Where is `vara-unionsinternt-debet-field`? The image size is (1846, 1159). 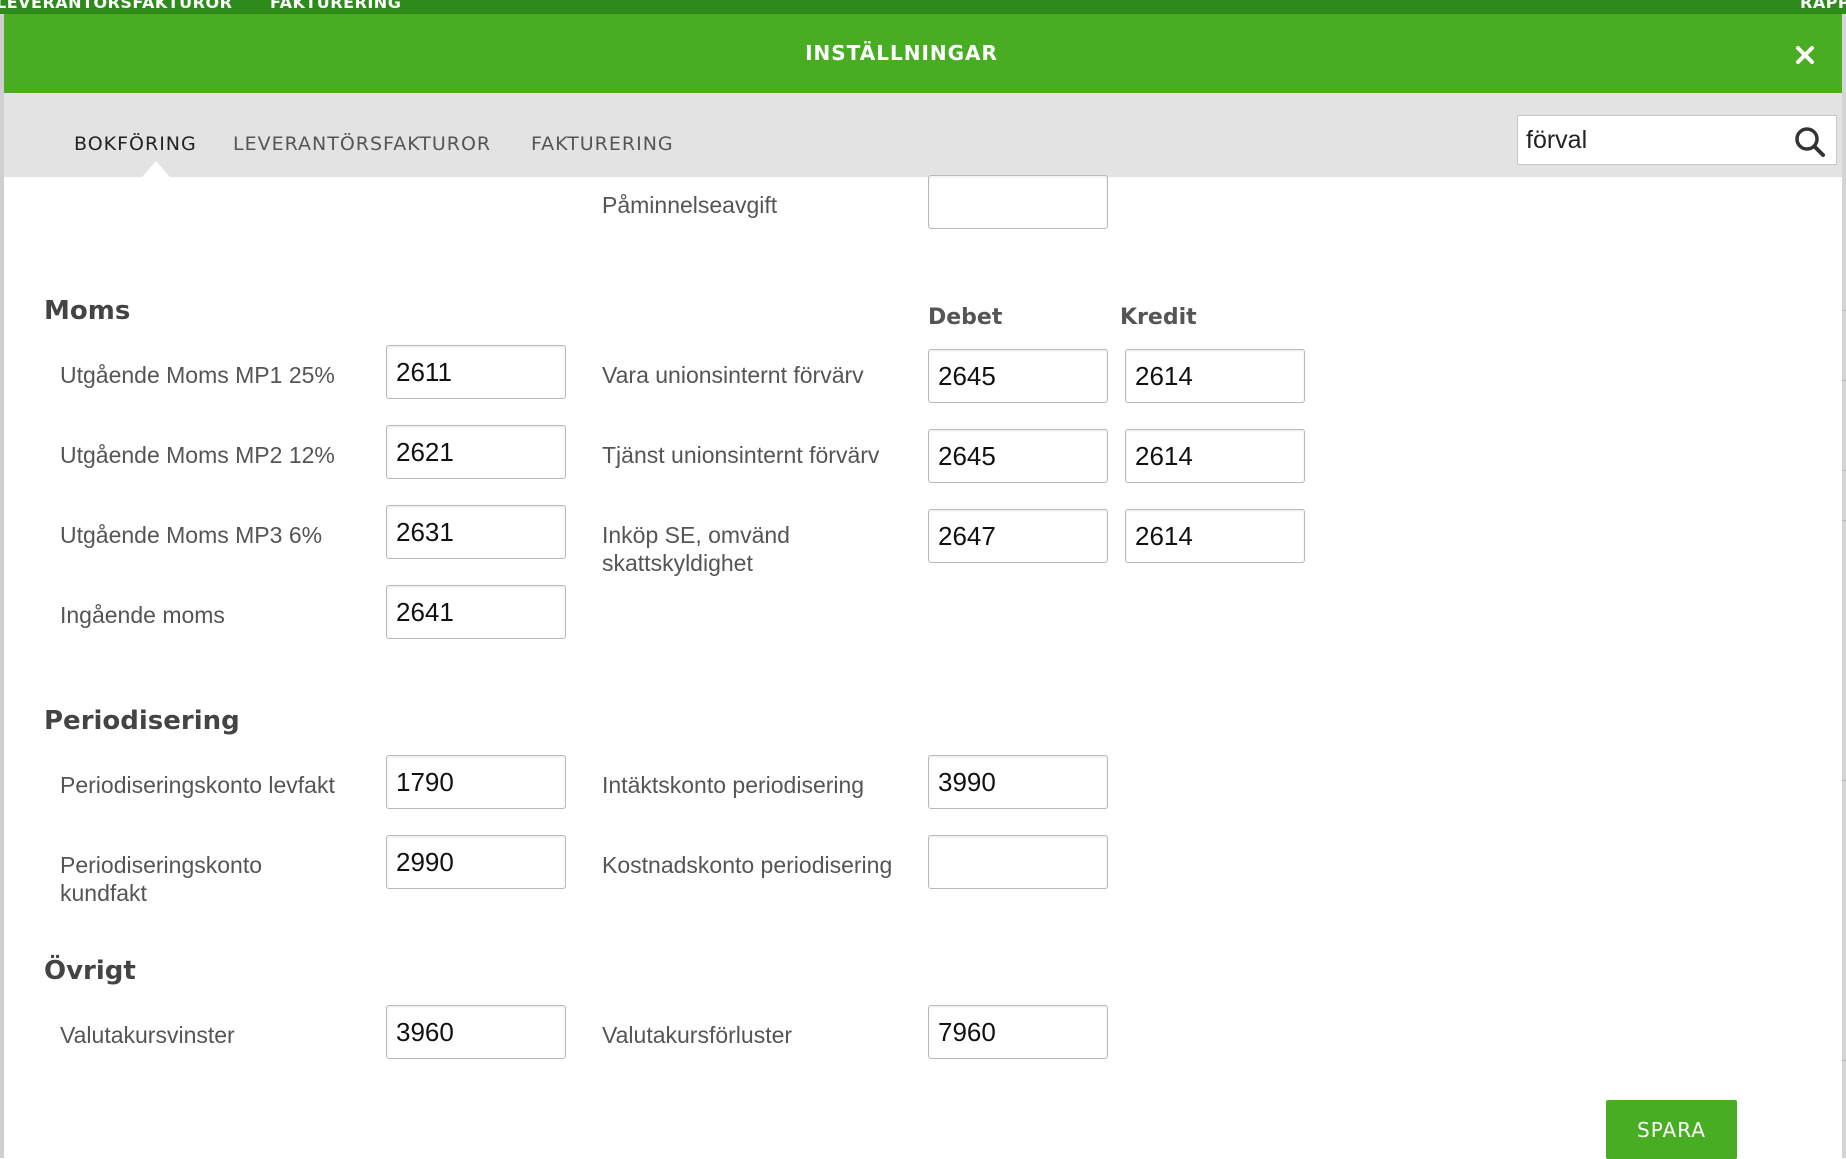 vara-unionsinternt-debet-field is located at coordinates (1018, 376).